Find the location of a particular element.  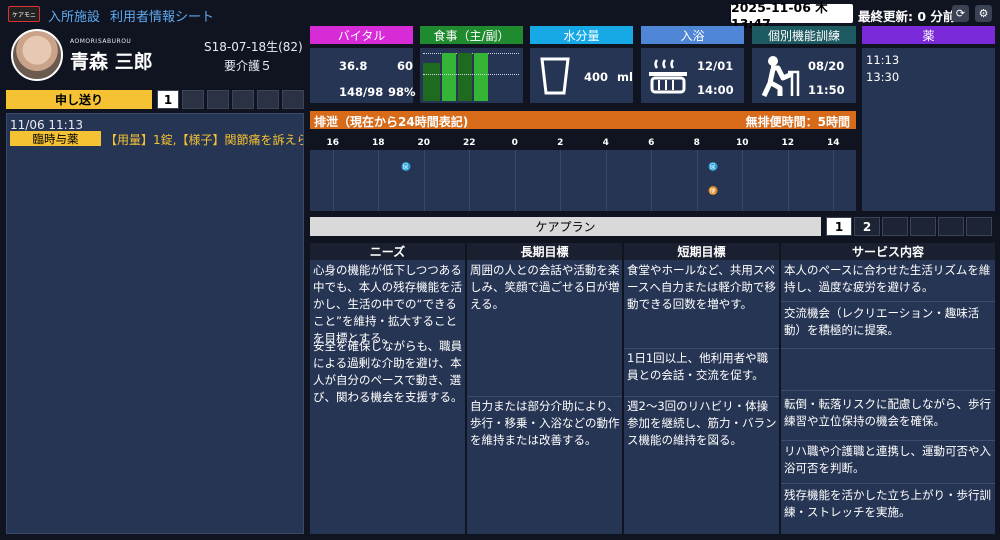

service-item: リハ職や介護職と連携し、運動可否や入浴可否を判断。 is located at coordinates (887, 459).